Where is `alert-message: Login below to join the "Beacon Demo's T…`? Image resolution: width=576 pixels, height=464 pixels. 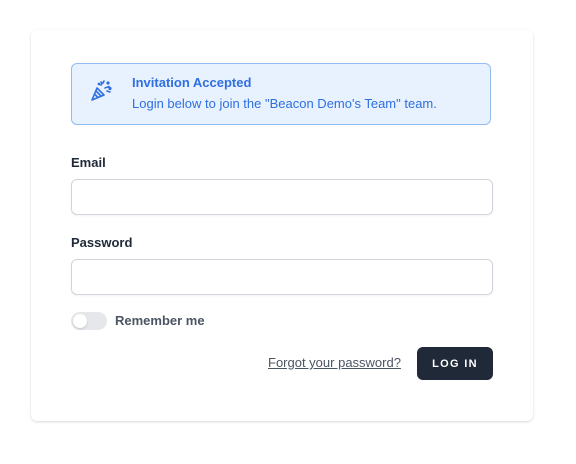 alert-message: Login below to join the "Beacon Demo's T… is located at coordinates (284, 103).